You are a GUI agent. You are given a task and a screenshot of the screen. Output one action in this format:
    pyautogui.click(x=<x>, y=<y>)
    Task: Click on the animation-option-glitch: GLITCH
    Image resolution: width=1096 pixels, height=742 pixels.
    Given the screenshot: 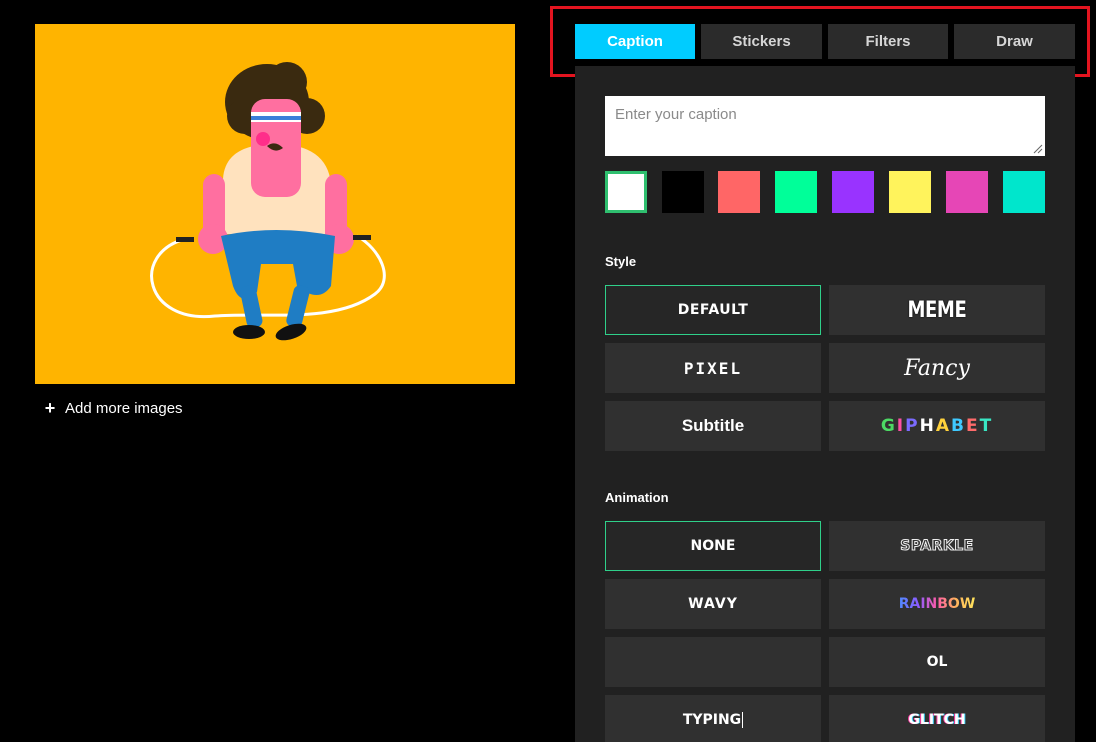 What is the action you would take?
    pyautogui.click(x=937, y=718)
    